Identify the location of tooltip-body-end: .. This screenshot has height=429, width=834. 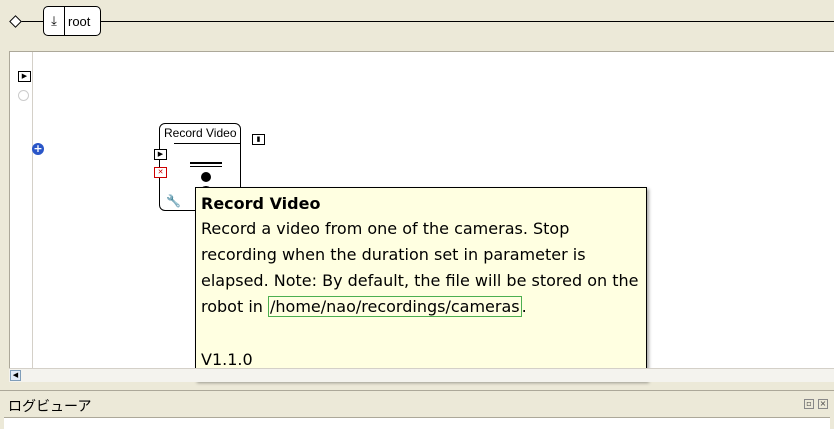
(524, 306).